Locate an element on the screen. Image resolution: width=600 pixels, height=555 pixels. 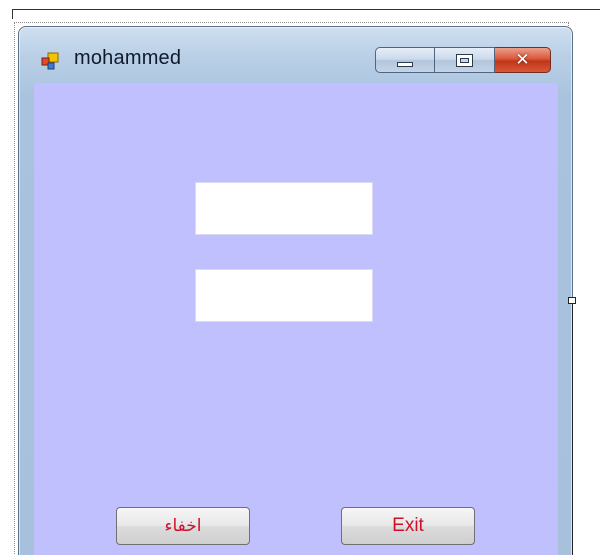
maximize-icon is located at coordinates (464, 60).